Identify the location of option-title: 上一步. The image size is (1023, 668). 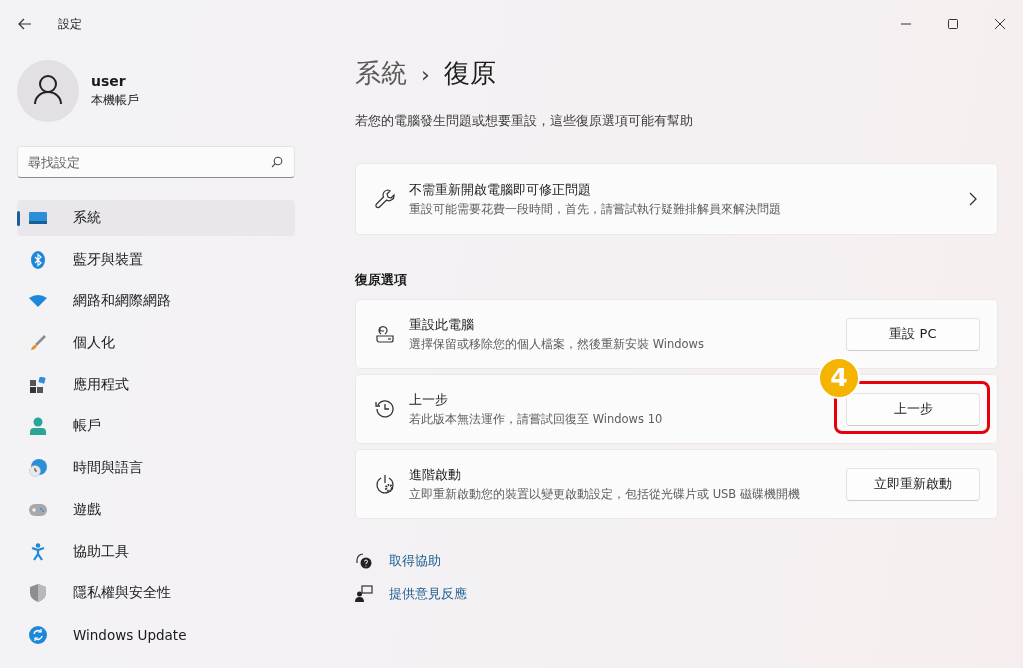
(429, 400).